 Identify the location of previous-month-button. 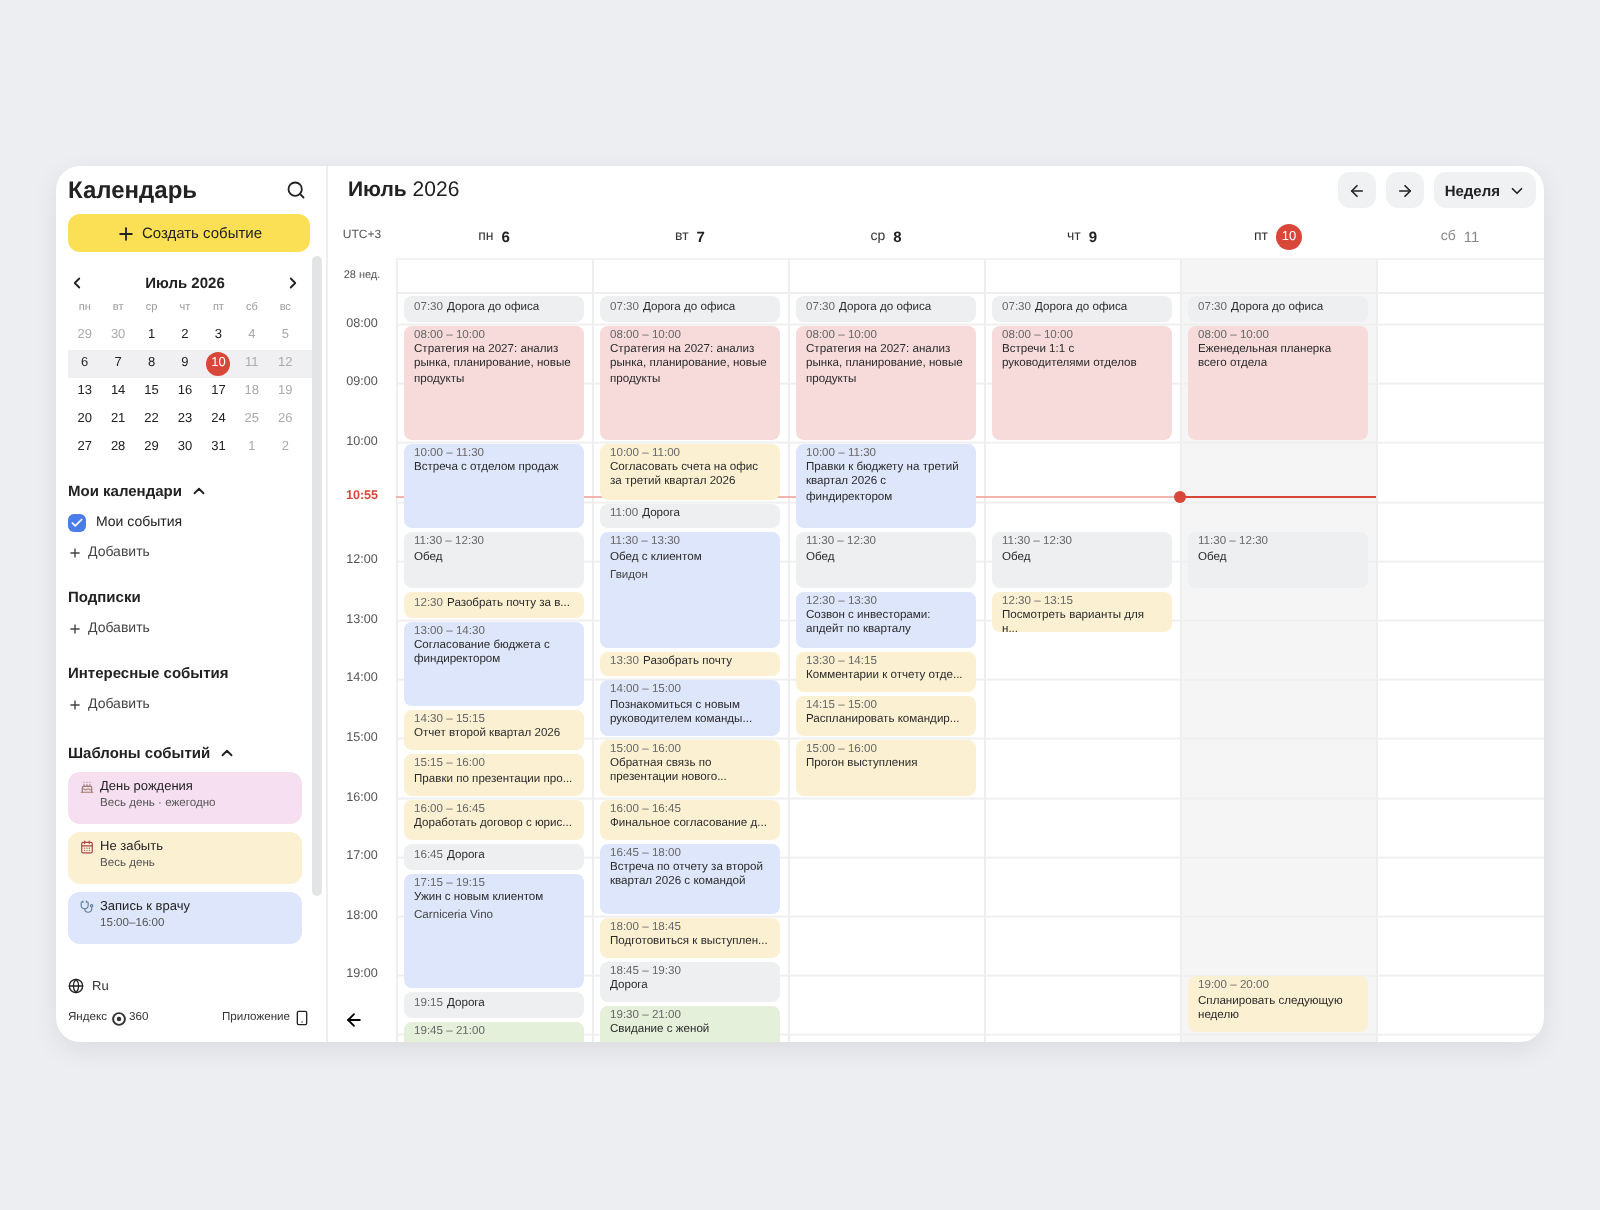
(77, 282).